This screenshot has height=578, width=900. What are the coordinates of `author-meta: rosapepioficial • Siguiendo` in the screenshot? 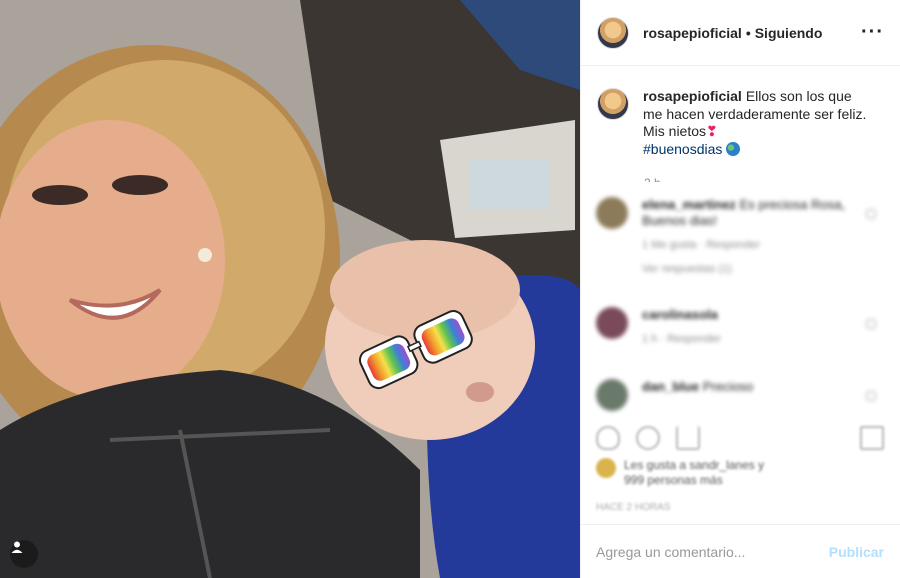 It's located at (732, 33).